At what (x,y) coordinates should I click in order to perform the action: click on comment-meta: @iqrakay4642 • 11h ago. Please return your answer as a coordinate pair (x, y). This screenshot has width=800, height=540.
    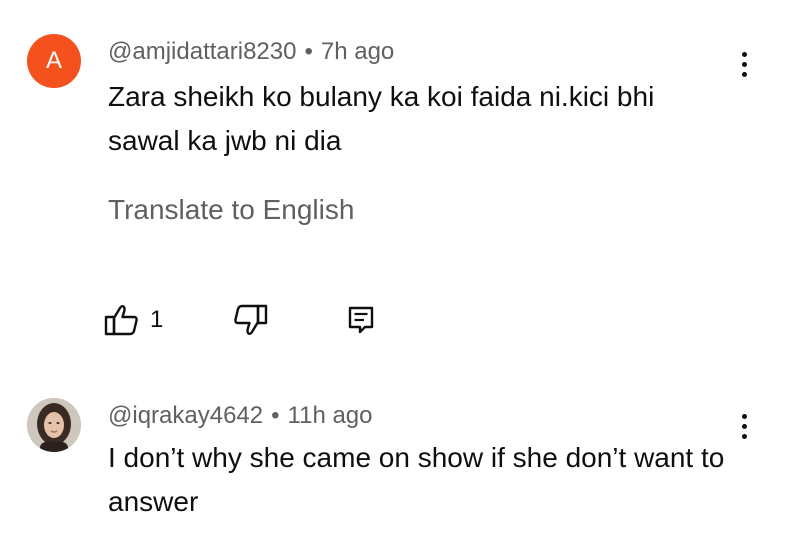
    Looking at the image, I should click on (240, 416).